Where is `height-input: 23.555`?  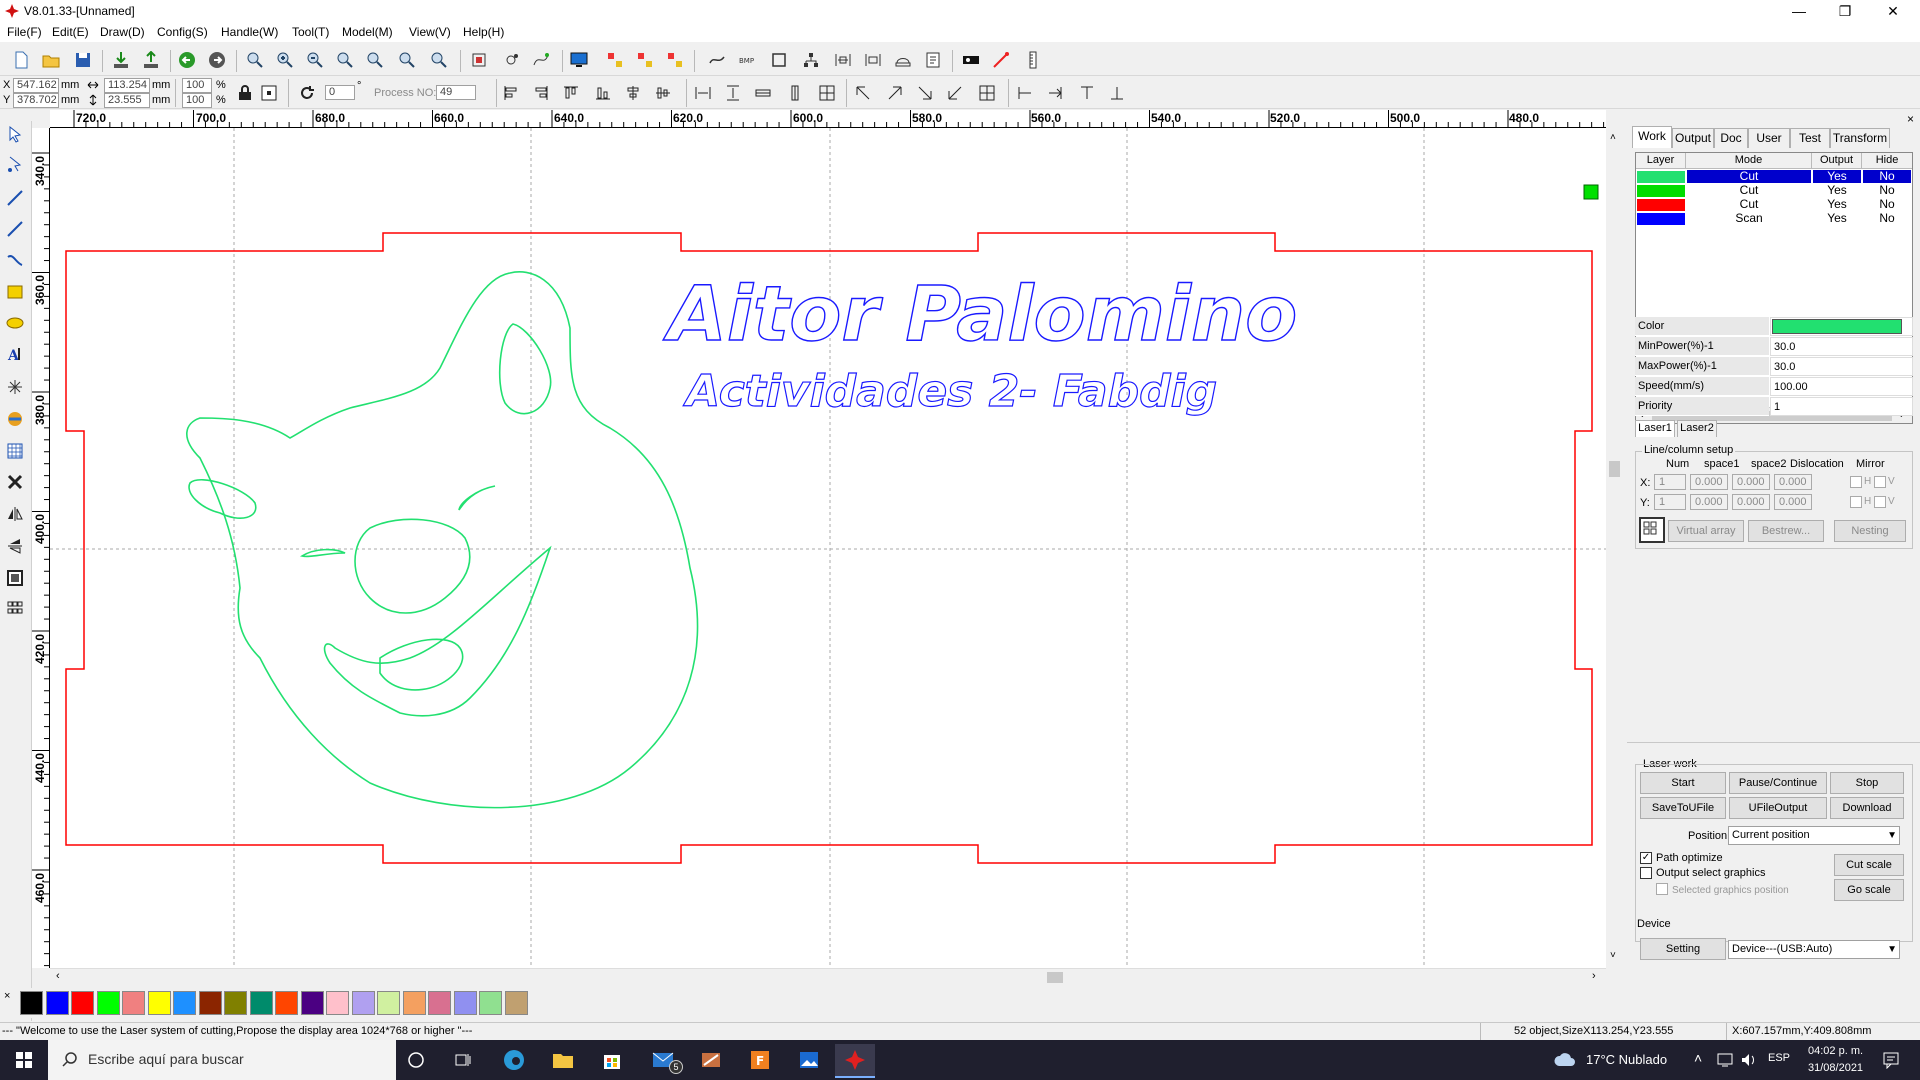
height-input: 23.555 is located at coordinates (127, 100).